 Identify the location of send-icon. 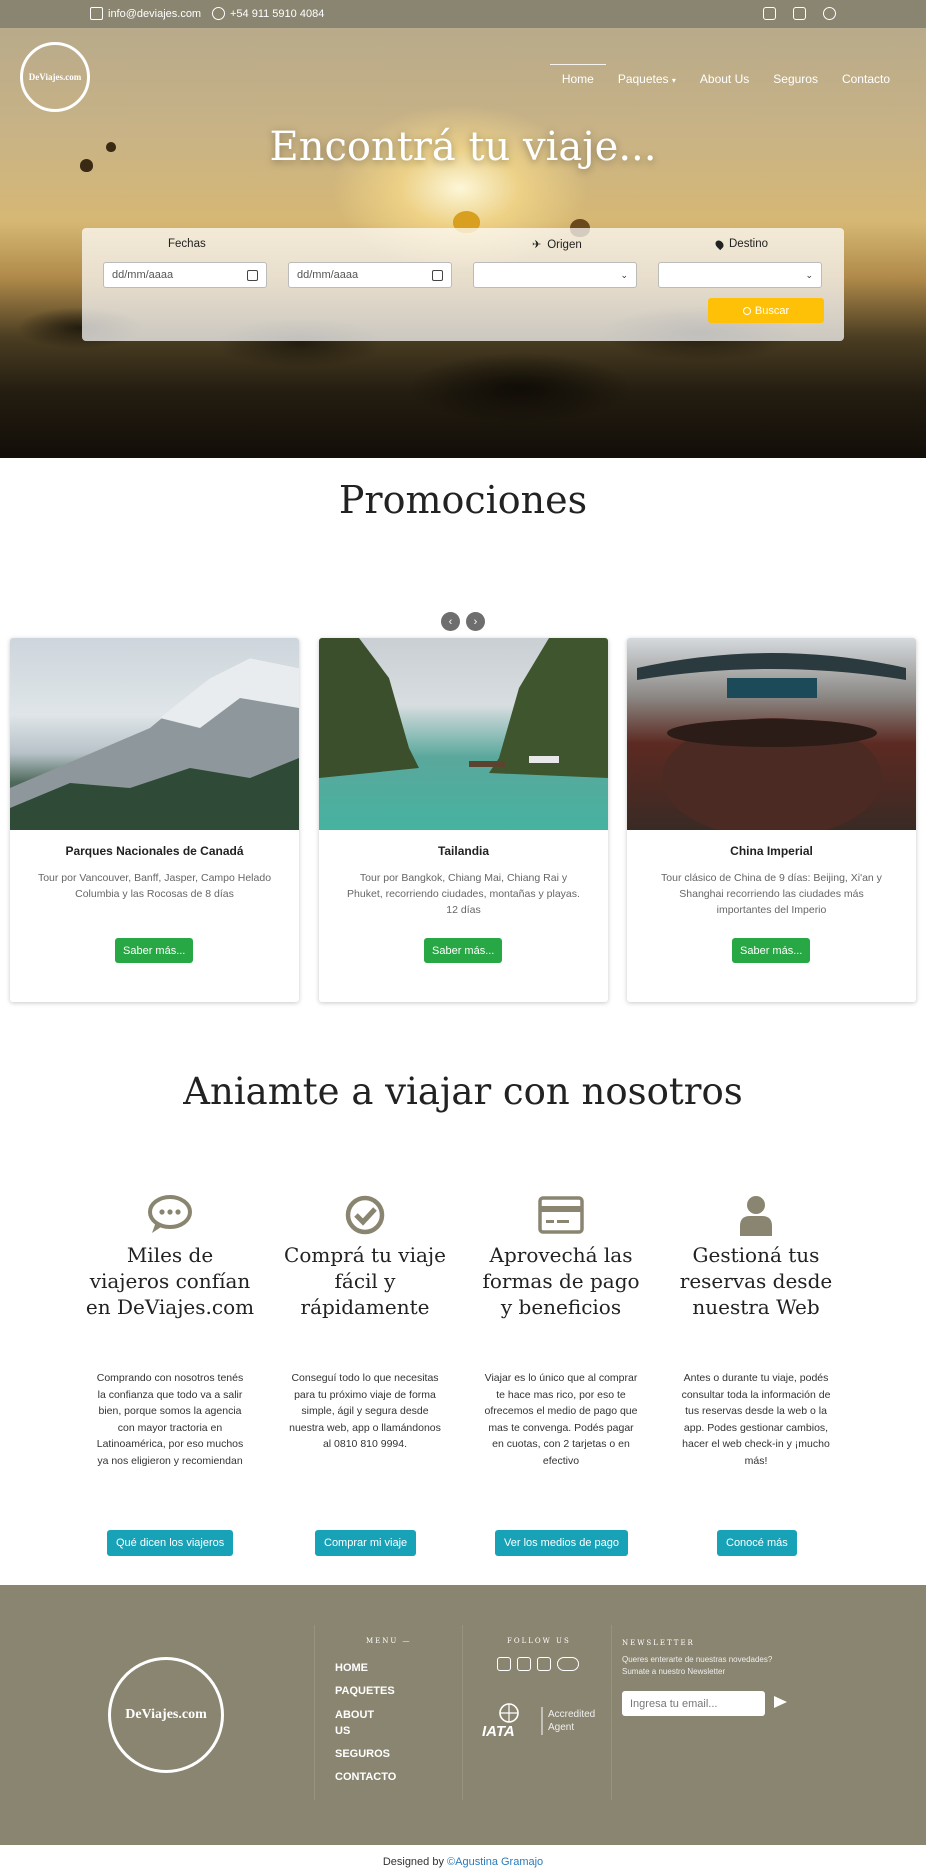
(780, 1702).